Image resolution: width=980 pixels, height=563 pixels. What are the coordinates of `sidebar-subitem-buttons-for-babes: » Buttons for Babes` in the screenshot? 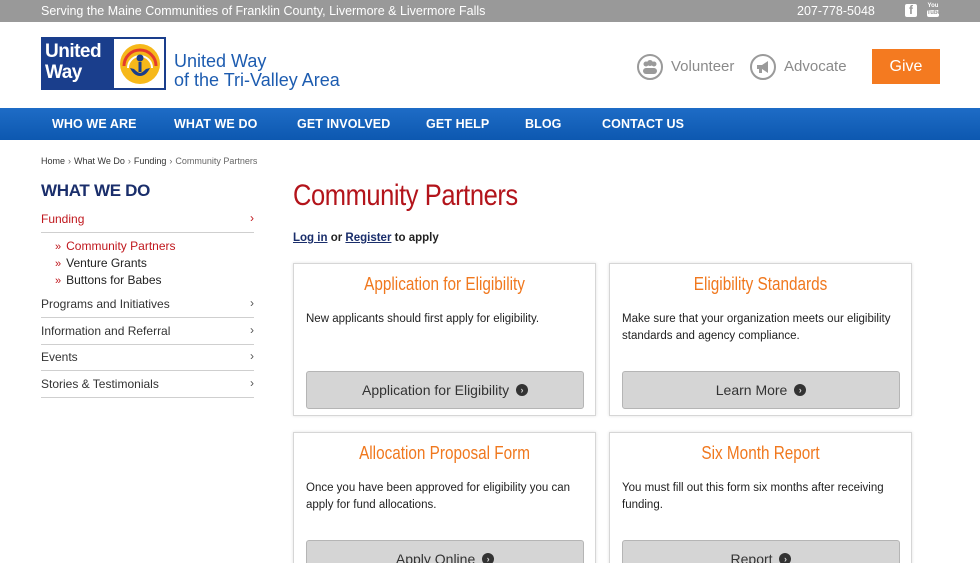 It's located at (108, 280).